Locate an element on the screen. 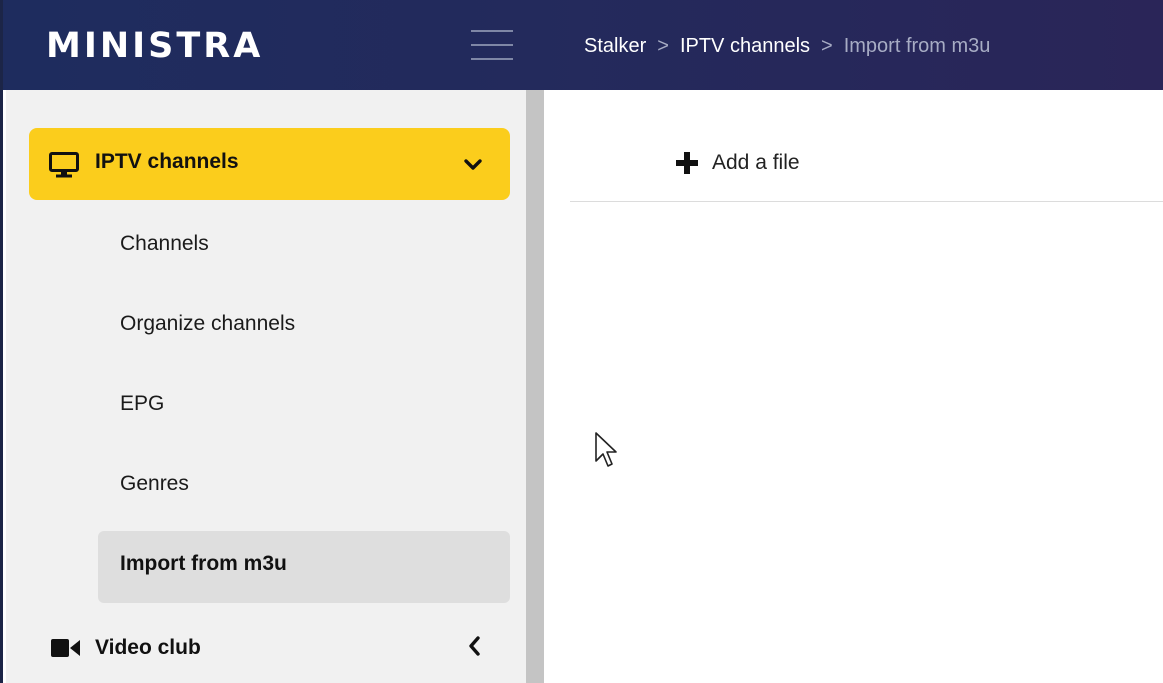 This screenshot has height=683, width=1163. add-file-label: Add a file is located at coordinates (756, 162).